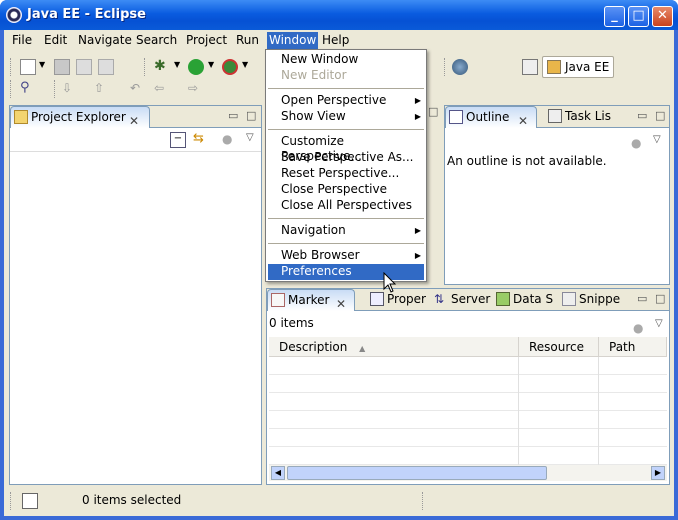 The height and width of the screenshot is (520, 678). Describe the element at coordinates (641, 329) in the screenshot. I see `markers-view-menu-dots-icon: ●` at that location.